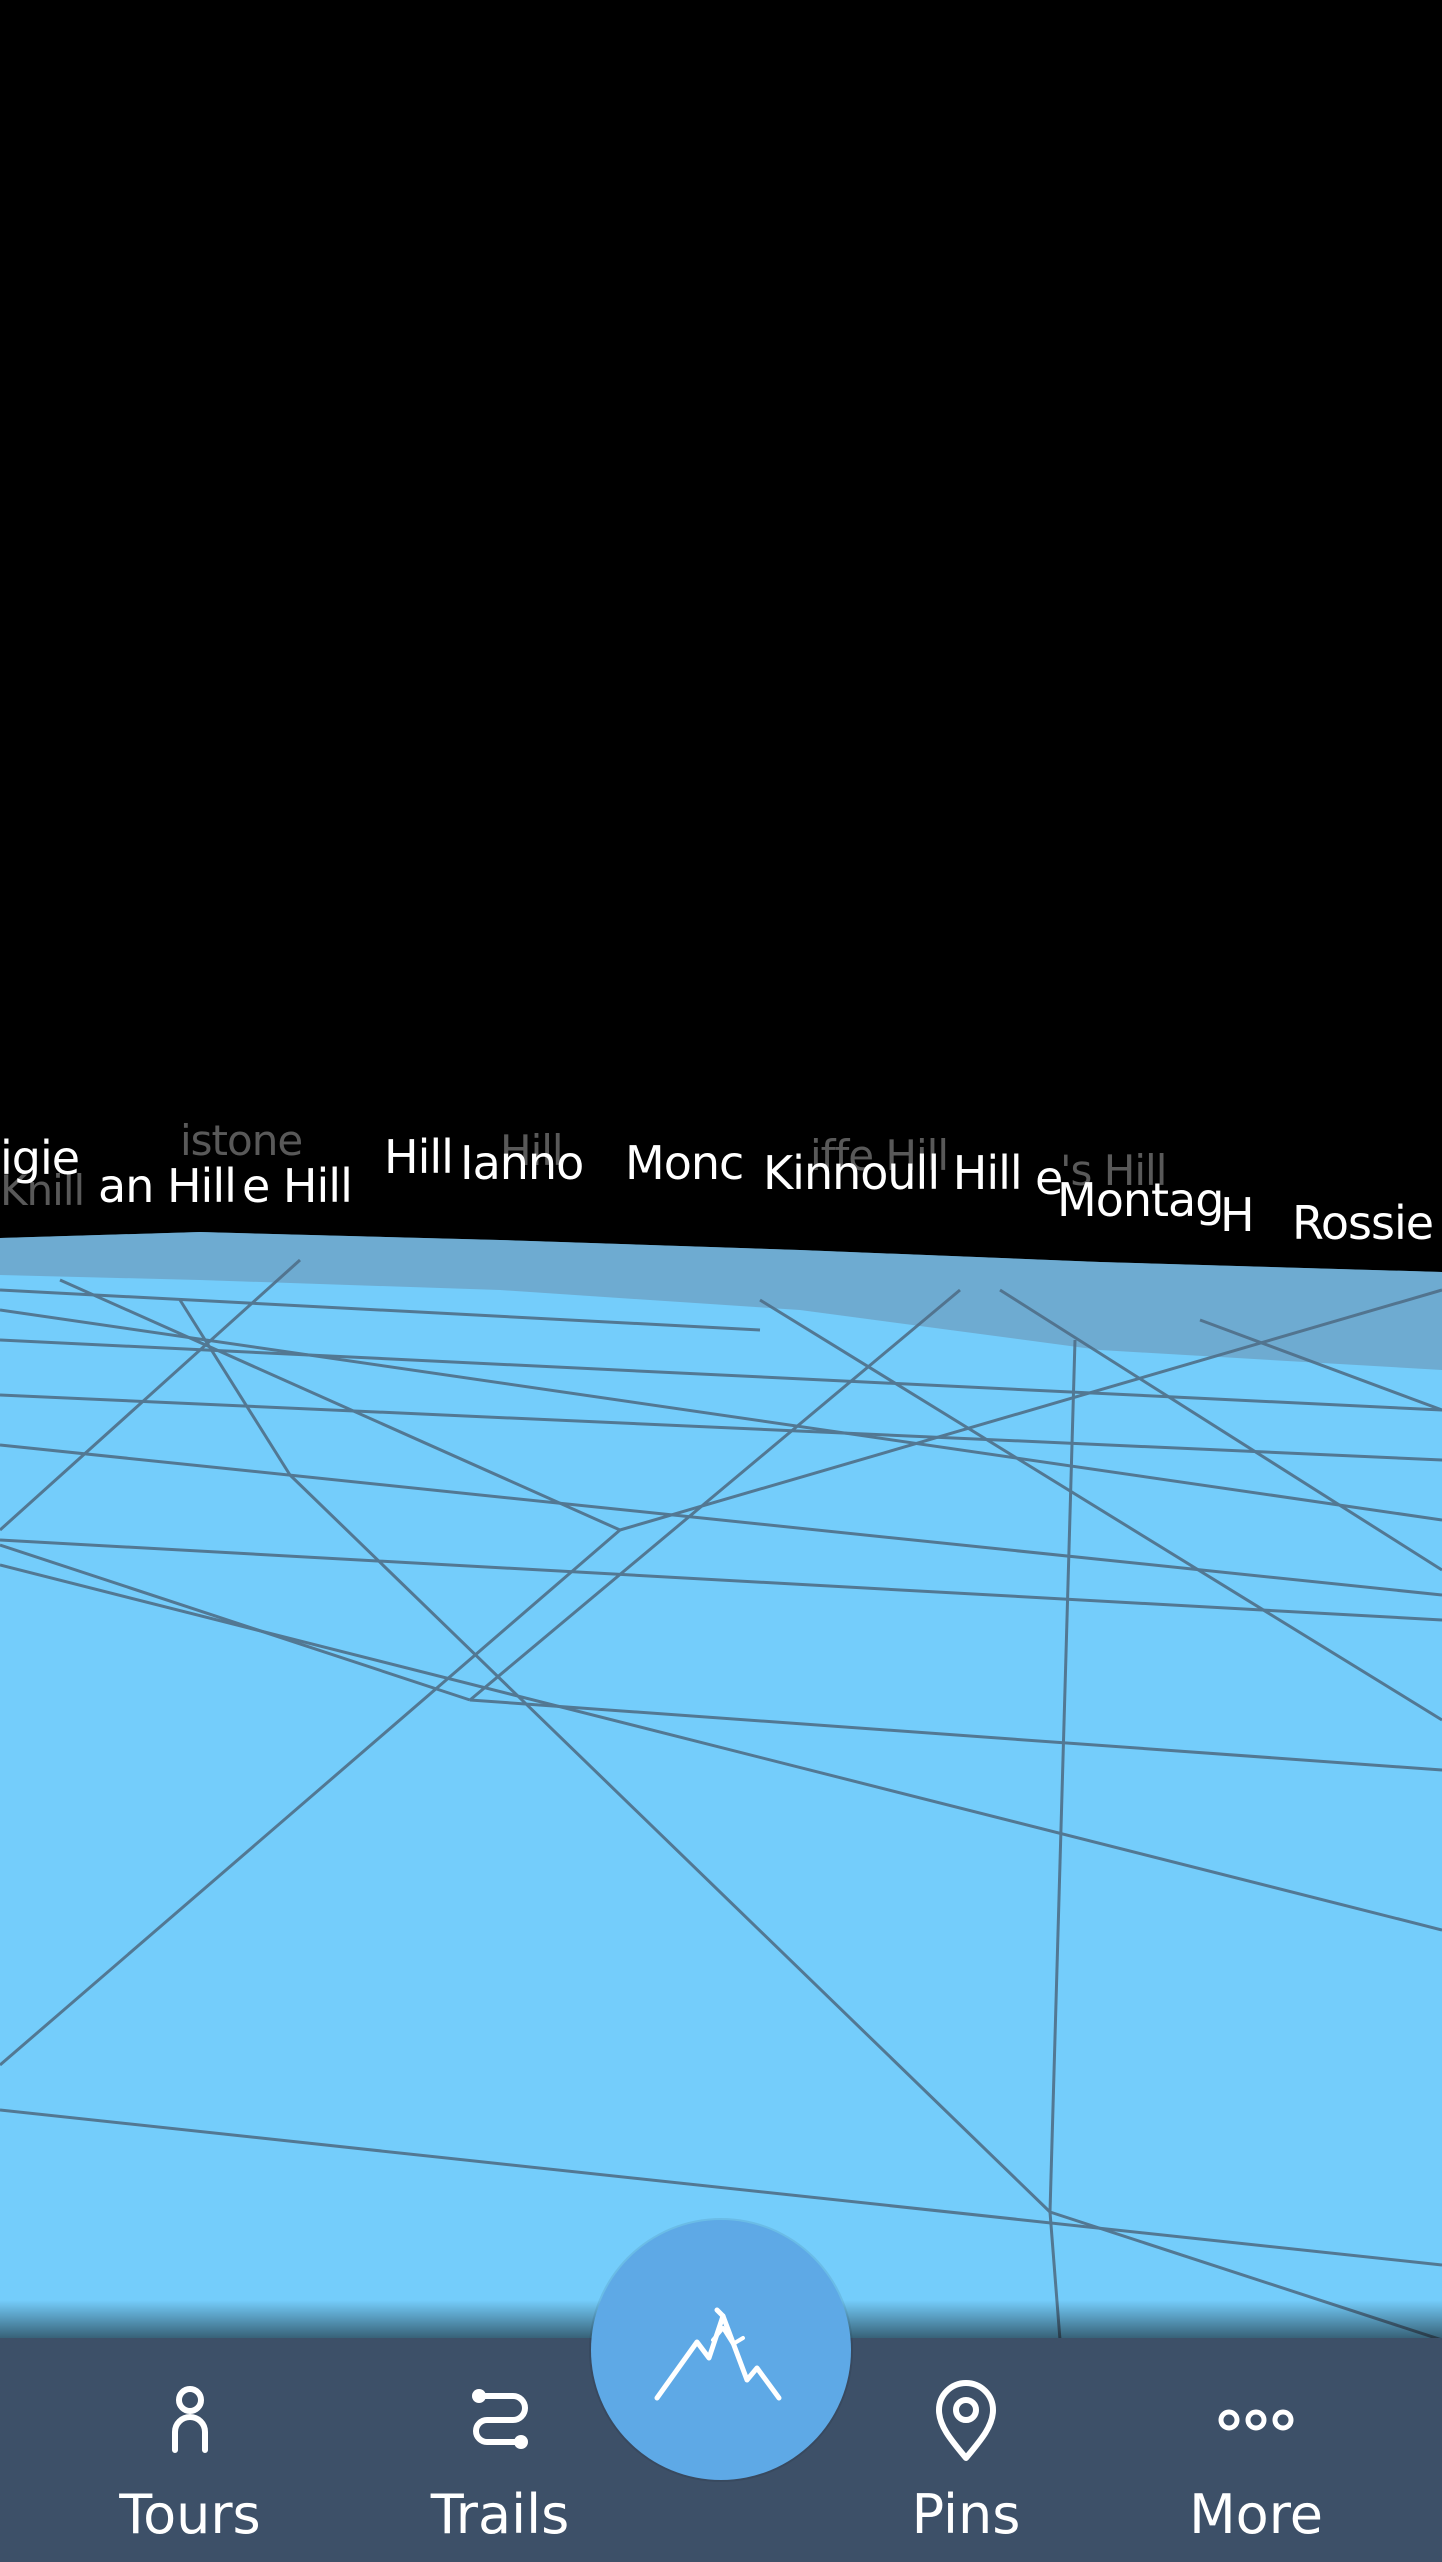 This screenshot has width=1442, height=2562. I want to click on peak-label: Kinnoull Hill, so click(893, 1173).